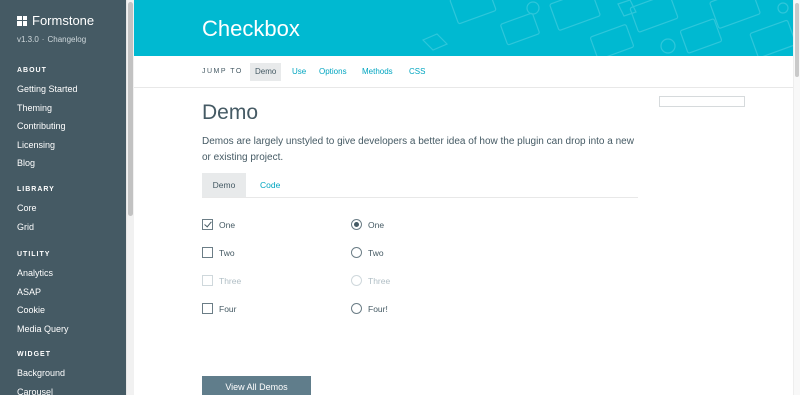 The width and height of the screenshot is (800, 395). What do you see at coordinates (66, 39) in the screenshot?
I see `changelog-link: Changelog` at bounding box center [66, 39].